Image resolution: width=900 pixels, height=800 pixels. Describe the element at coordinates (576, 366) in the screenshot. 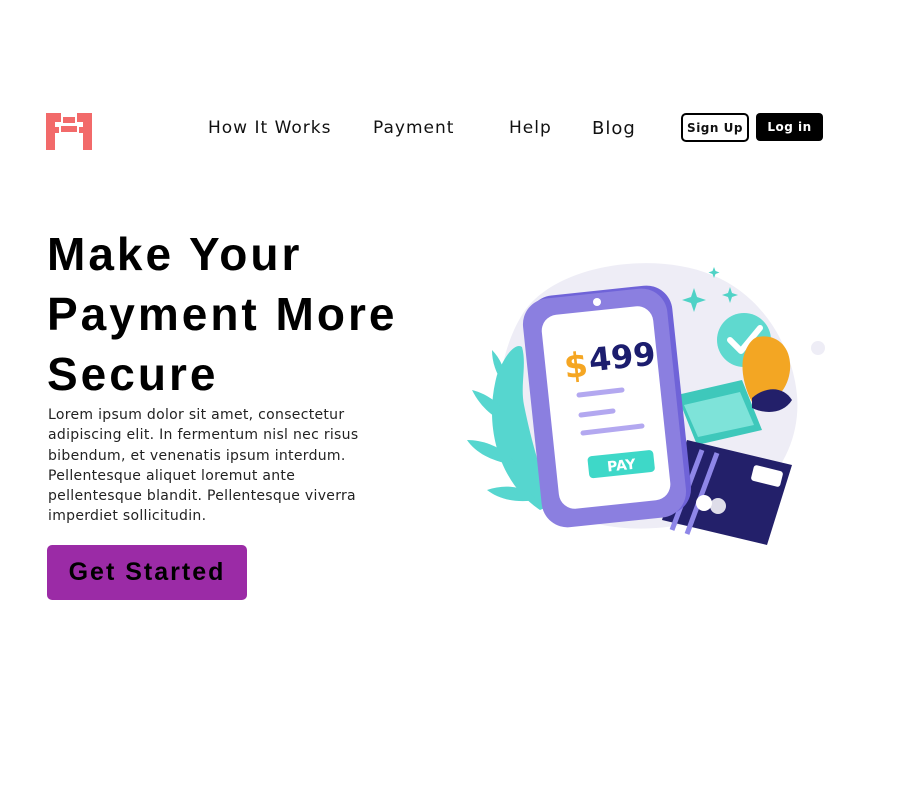

I see `amount-symbol: $` at that location.